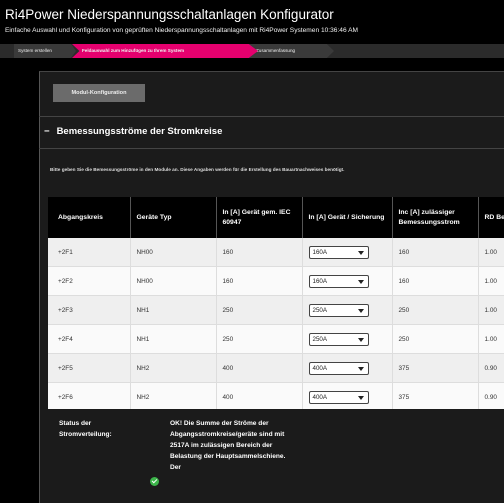 The image size is (504, 503). What do you see at coordinates (154, 481) in the screenshot?
I see `check-circle-icon` at bounding box center [154, 481].